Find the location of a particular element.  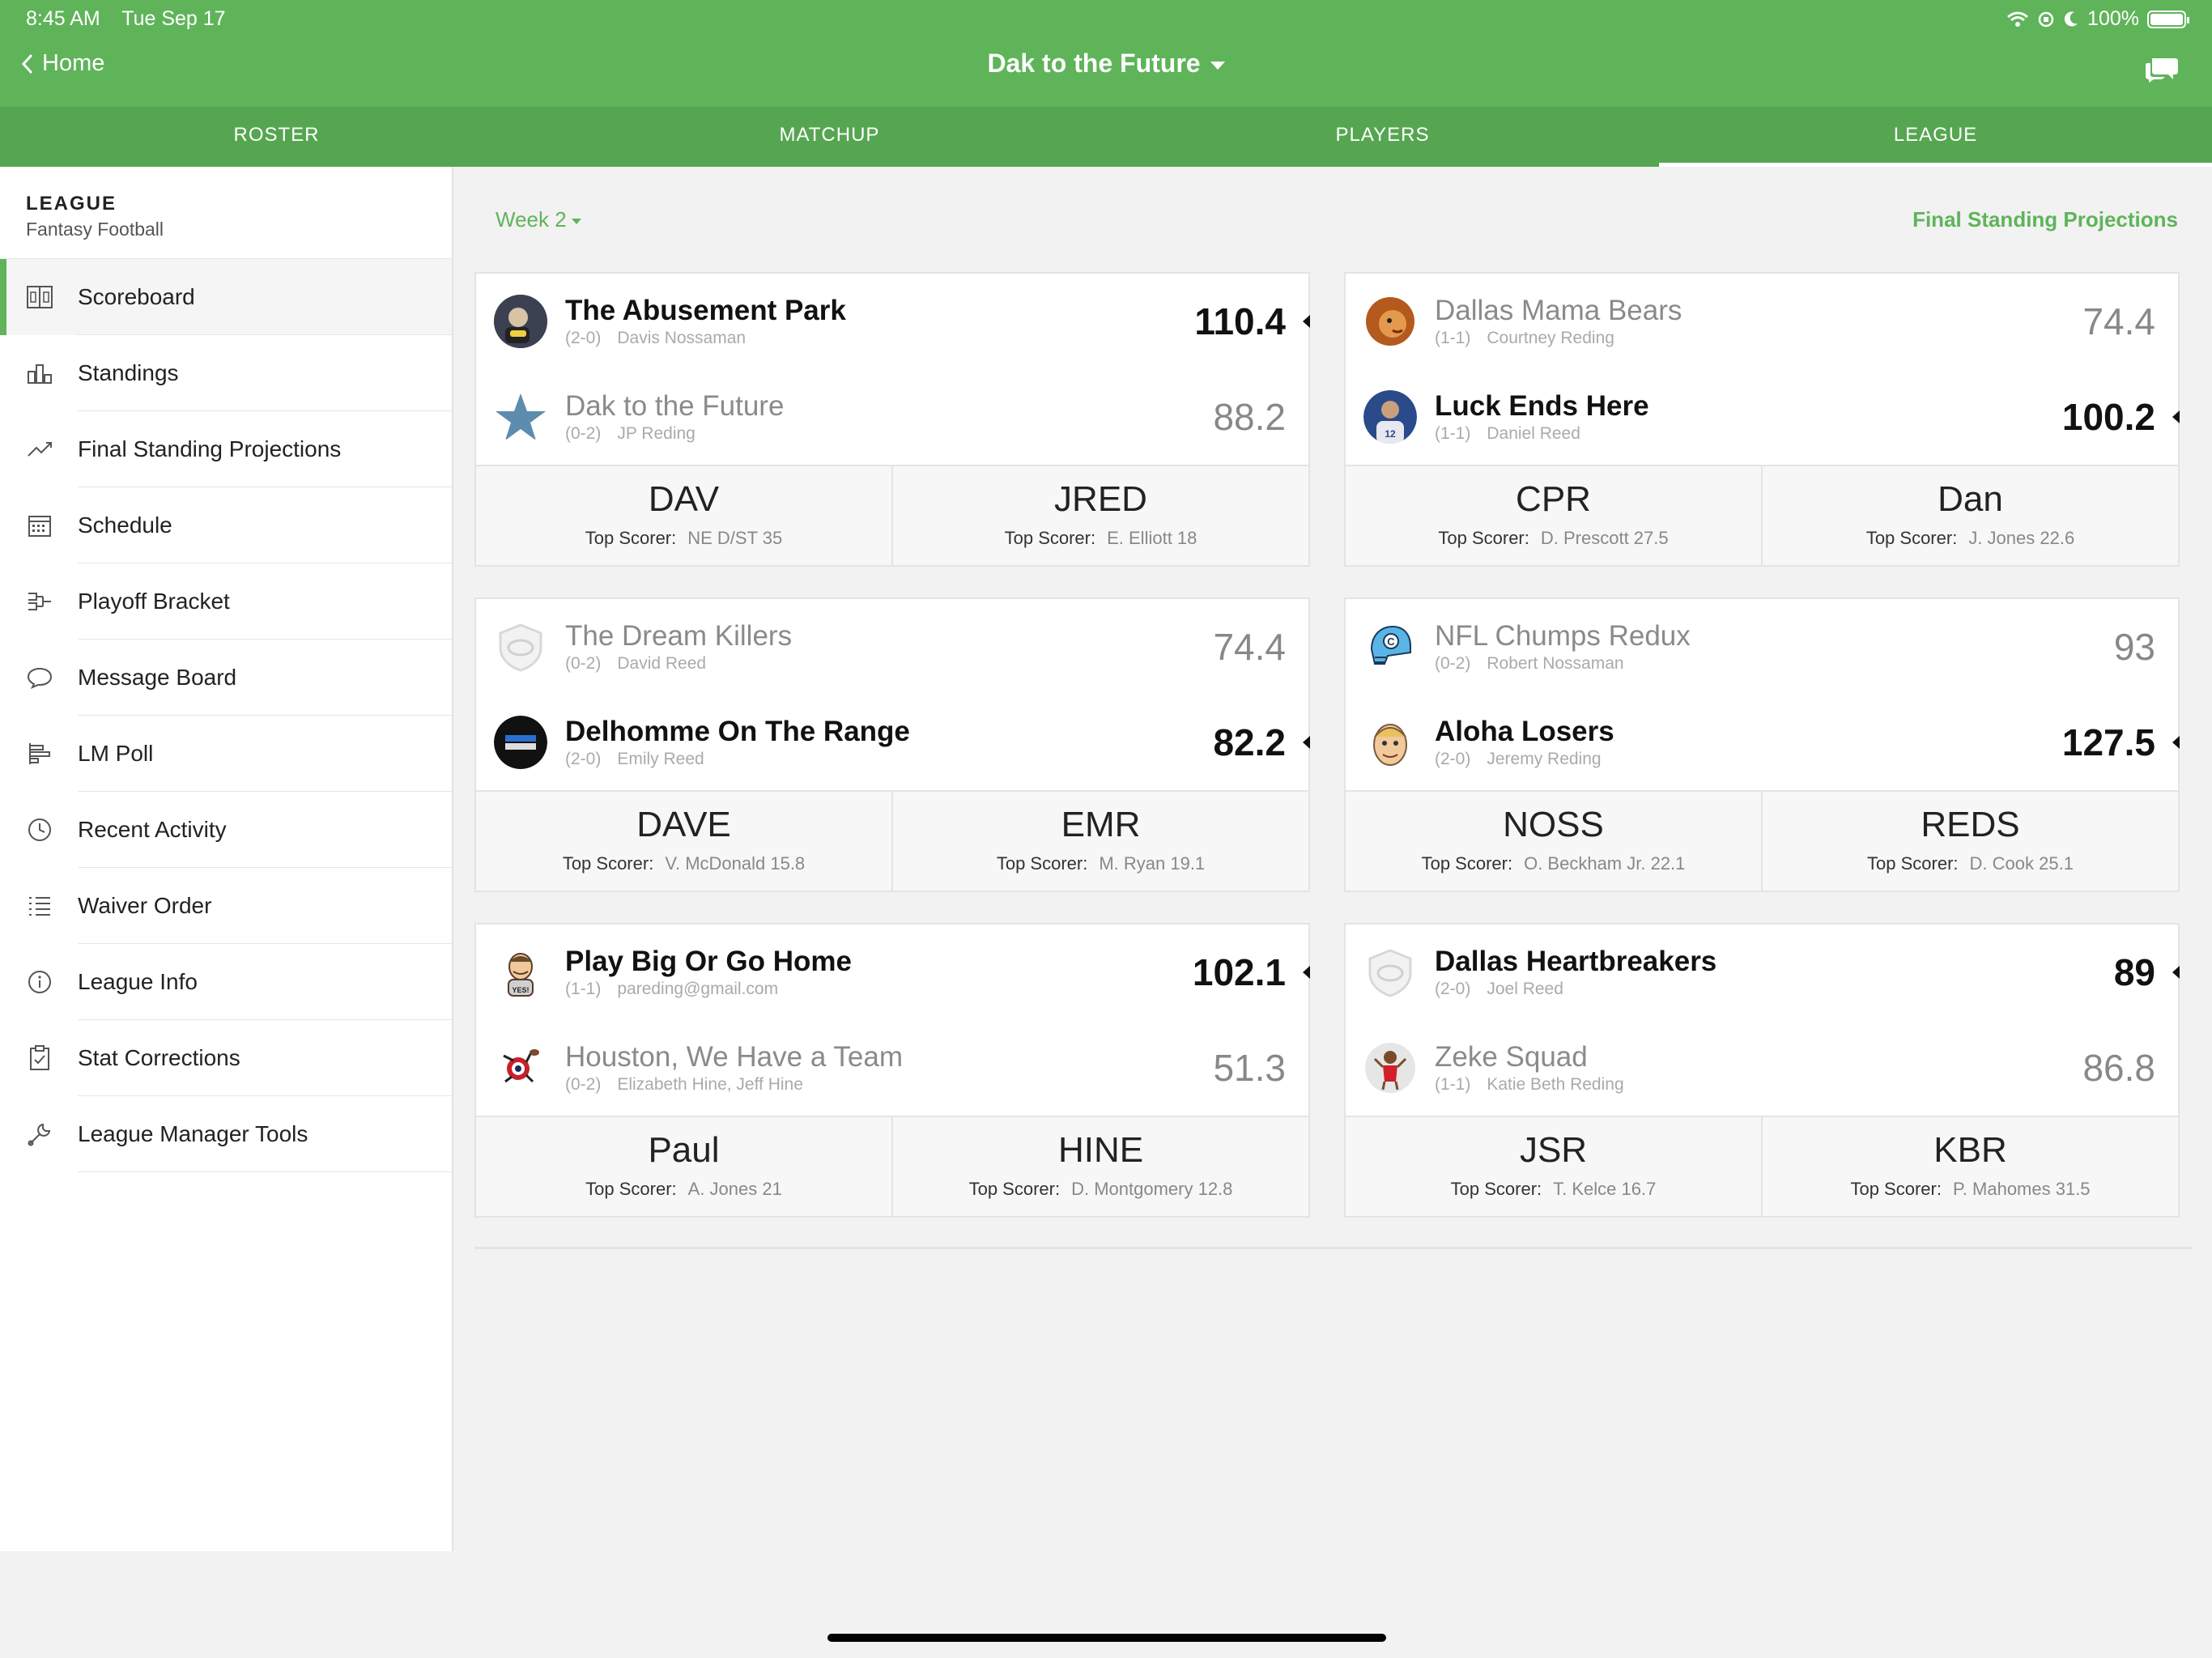

sidebar-item-recent-activity: Recent Activity is located at coordinates (226, 830).